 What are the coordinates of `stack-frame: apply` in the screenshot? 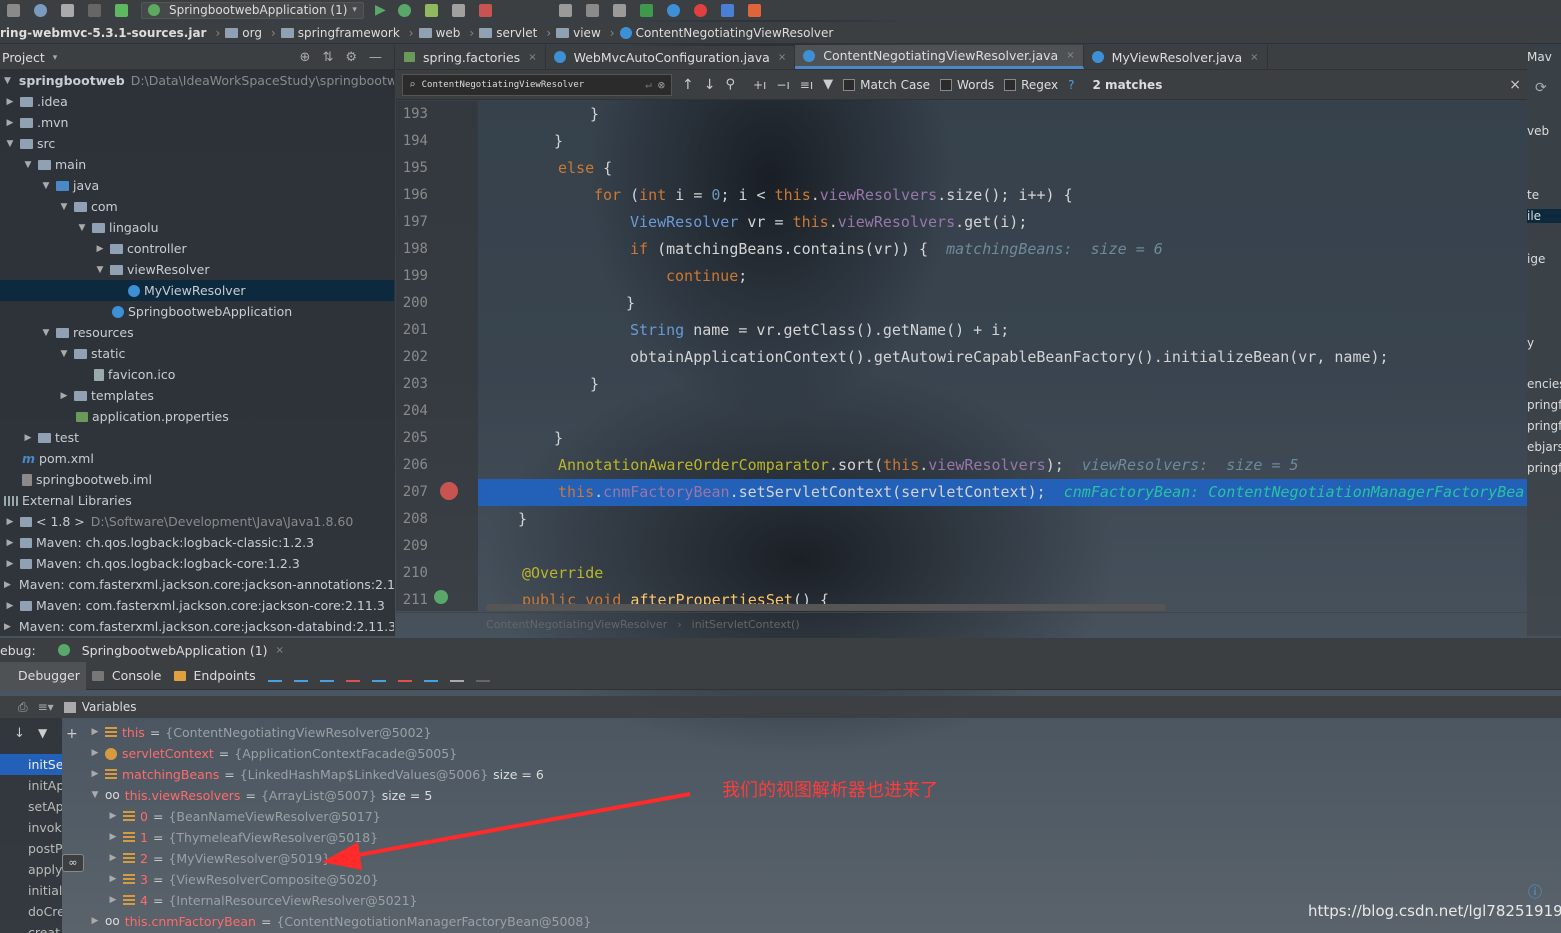 It's located at (31, 869).